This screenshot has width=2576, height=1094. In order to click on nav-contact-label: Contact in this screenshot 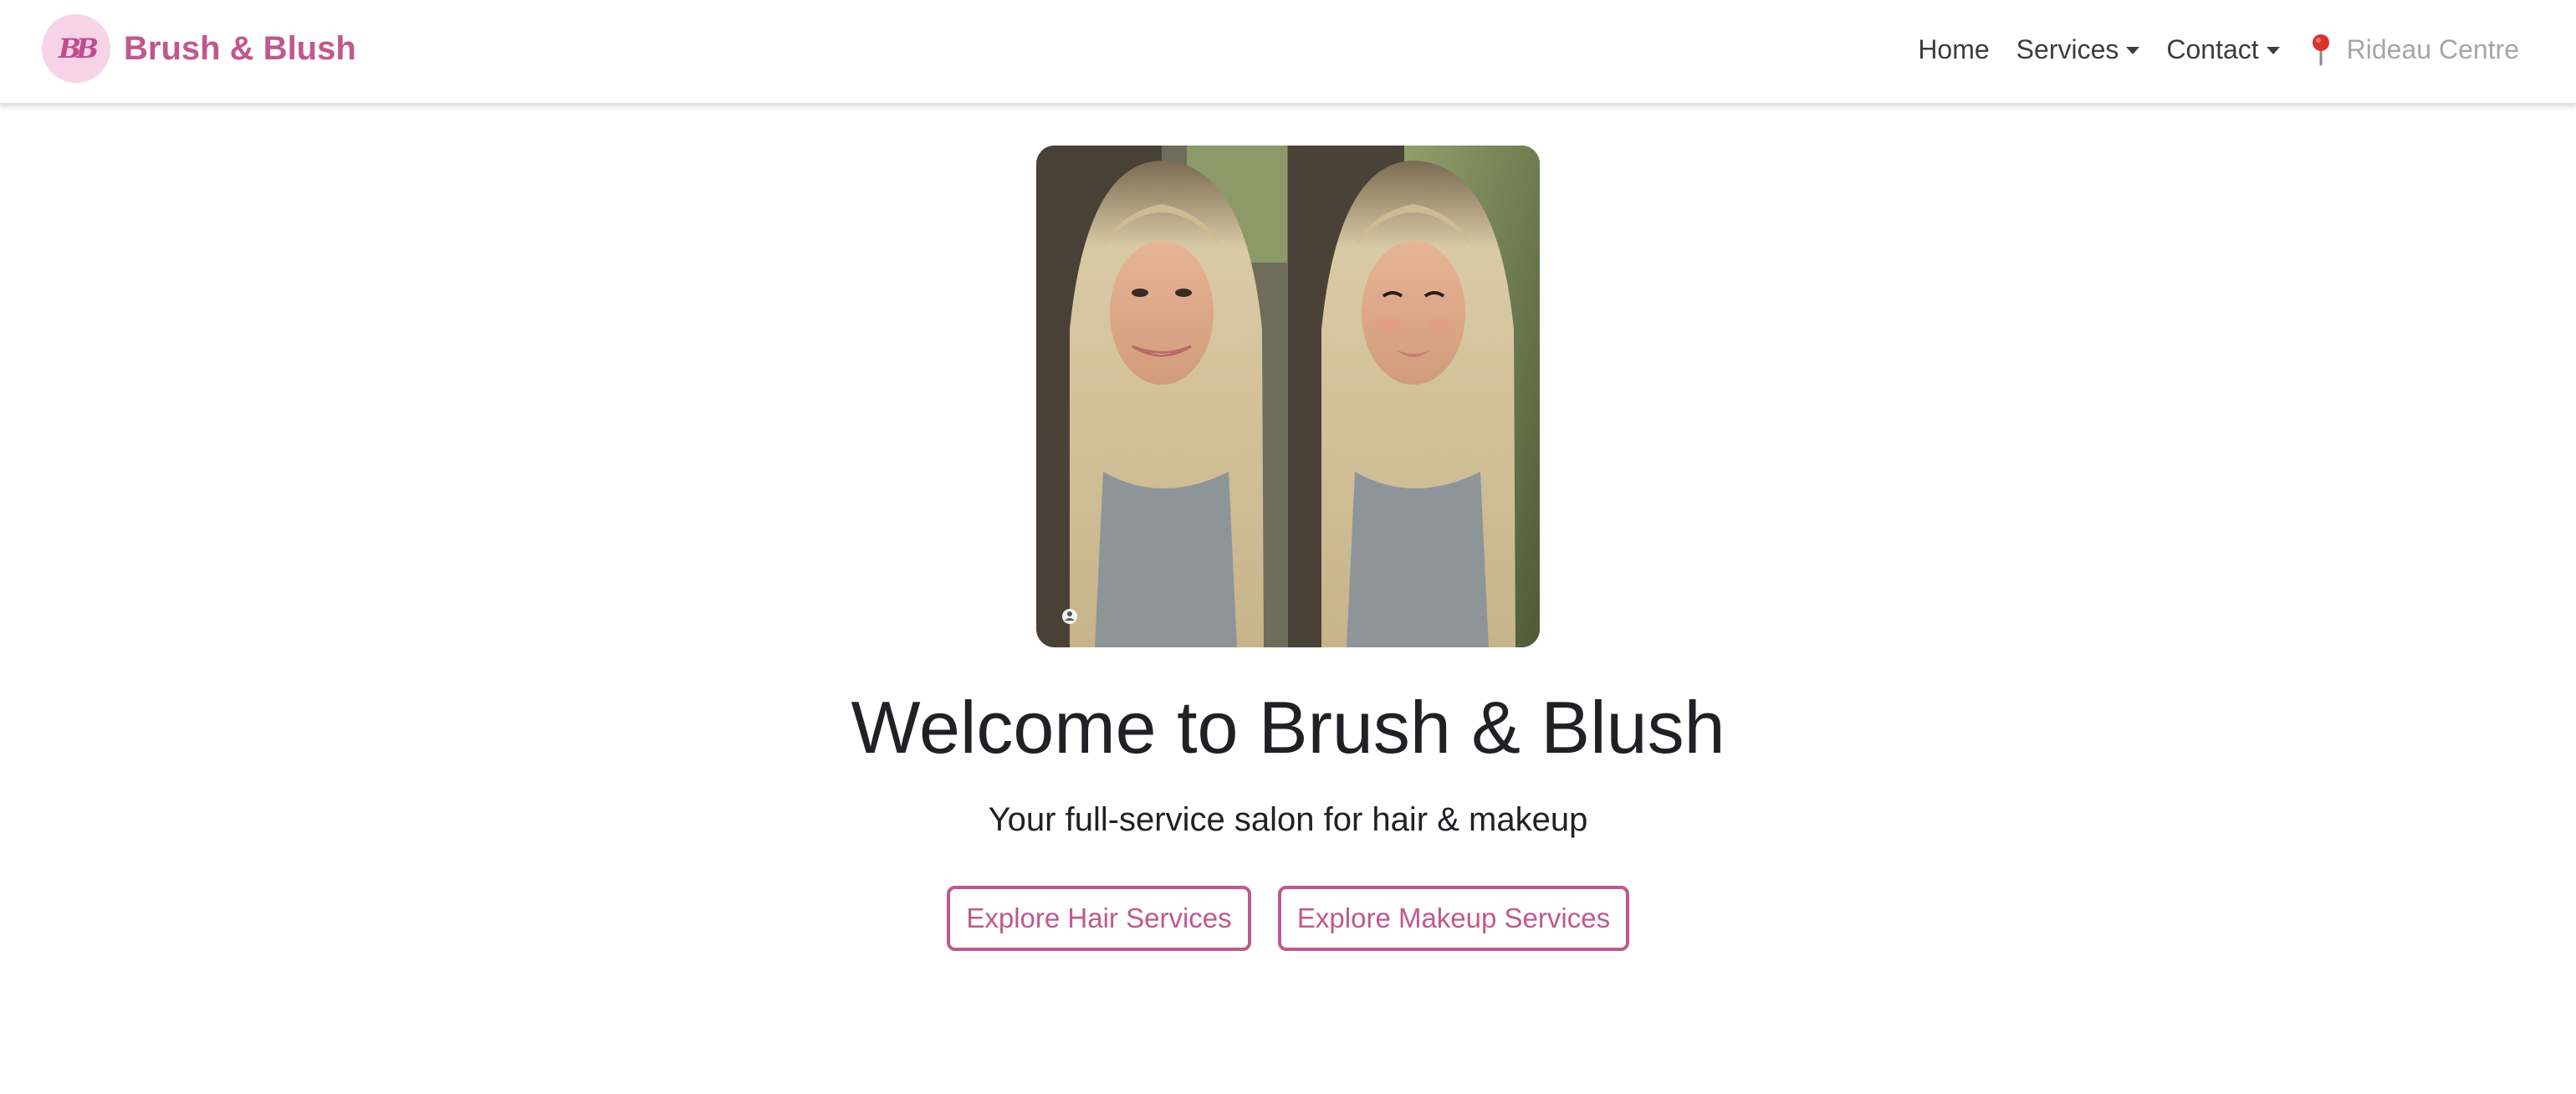, I will do `click(2212, 48)`.